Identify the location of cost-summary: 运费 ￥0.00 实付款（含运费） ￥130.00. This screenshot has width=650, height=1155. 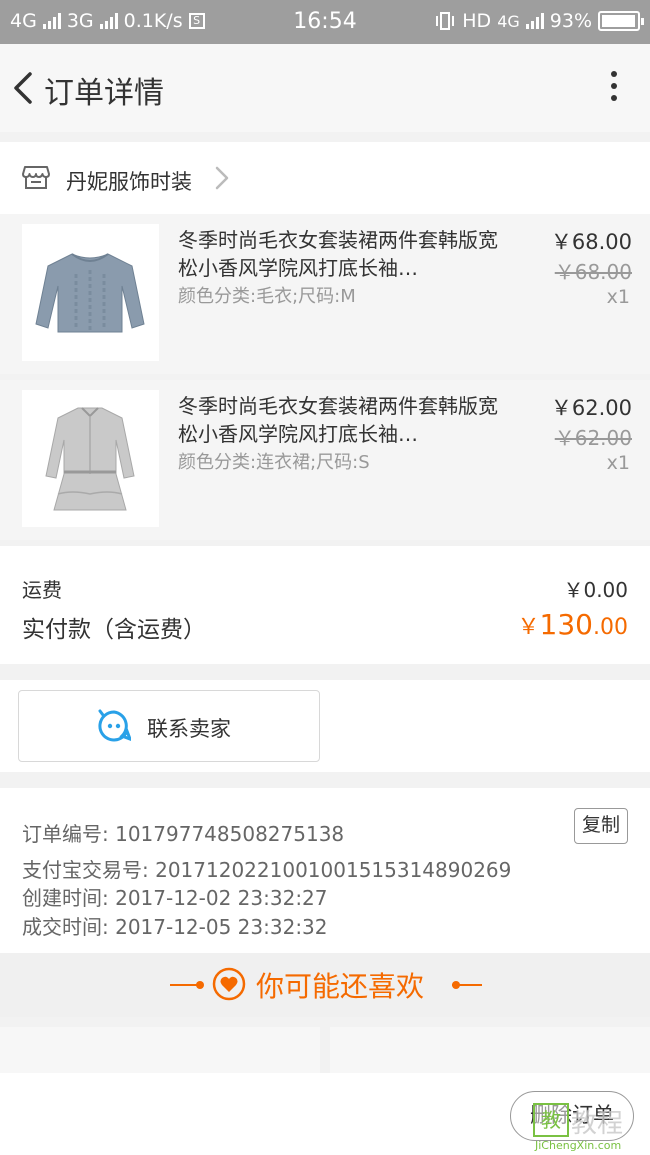
(325, 605).